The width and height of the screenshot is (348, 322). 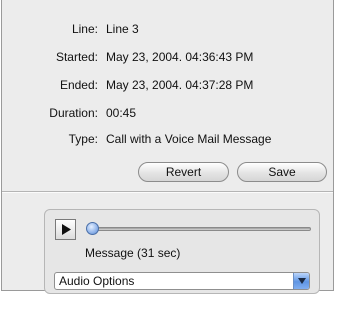 I want to click on playback-slider-track, so click(x=201, y=229).